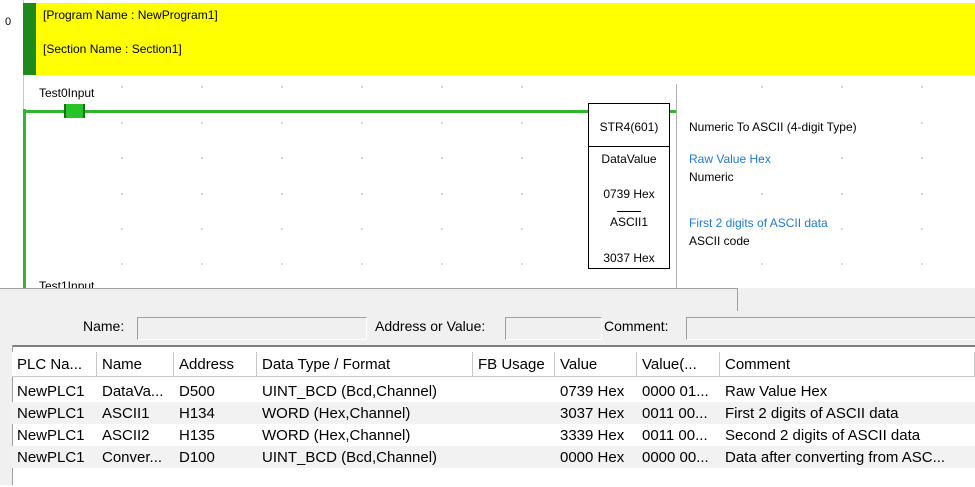 The image size is (975, 487). Describe the element at coordinates (758, 223) in the screenshot. I see `operand-2-comment: First 2 digits of ASCII data` at that location.